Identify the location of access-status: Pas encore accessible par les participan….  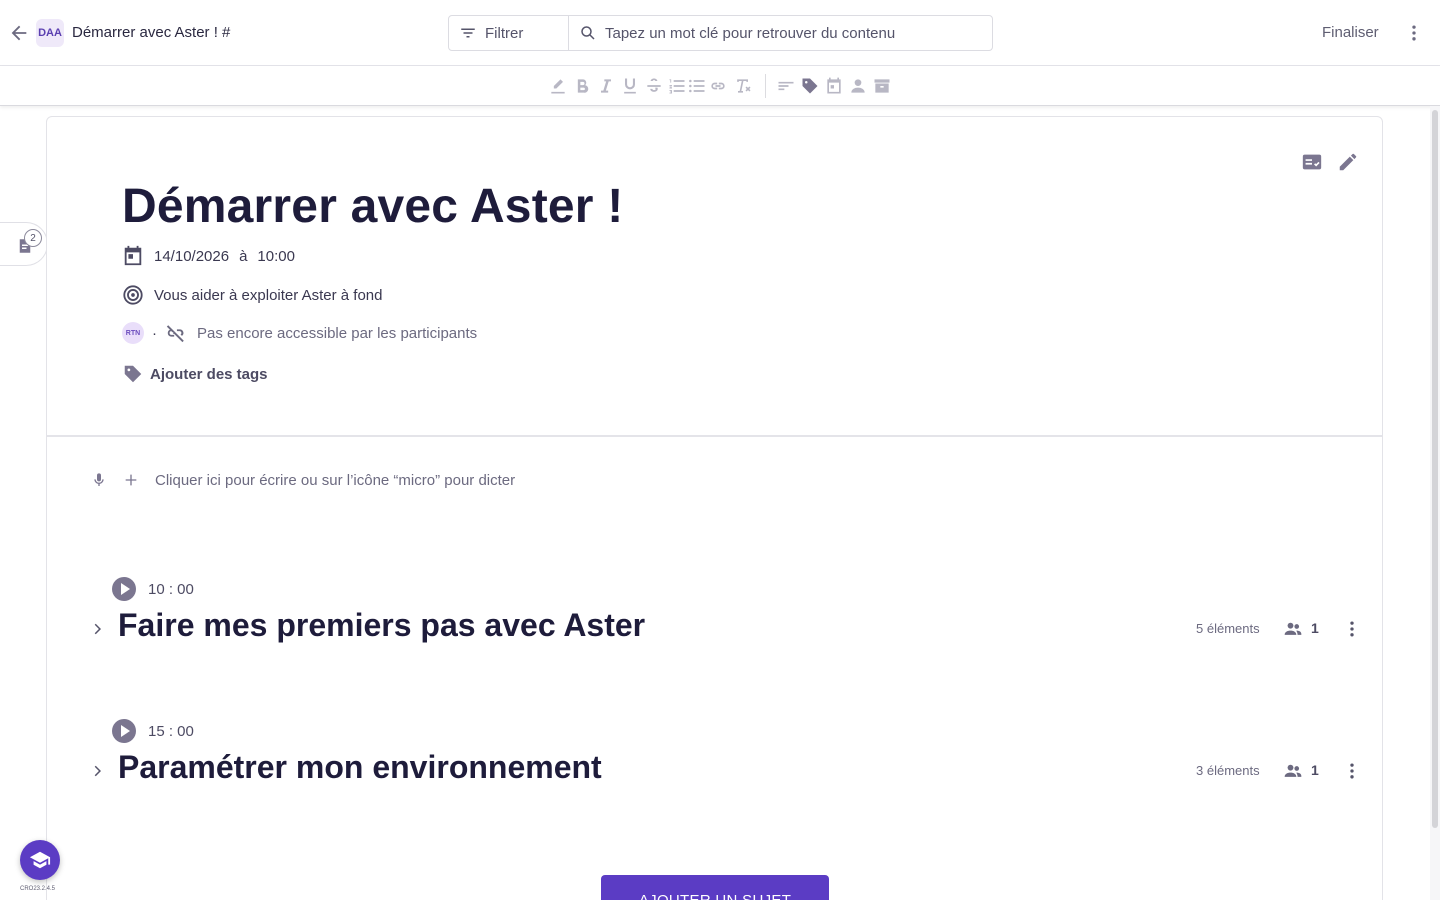
(337, 333).